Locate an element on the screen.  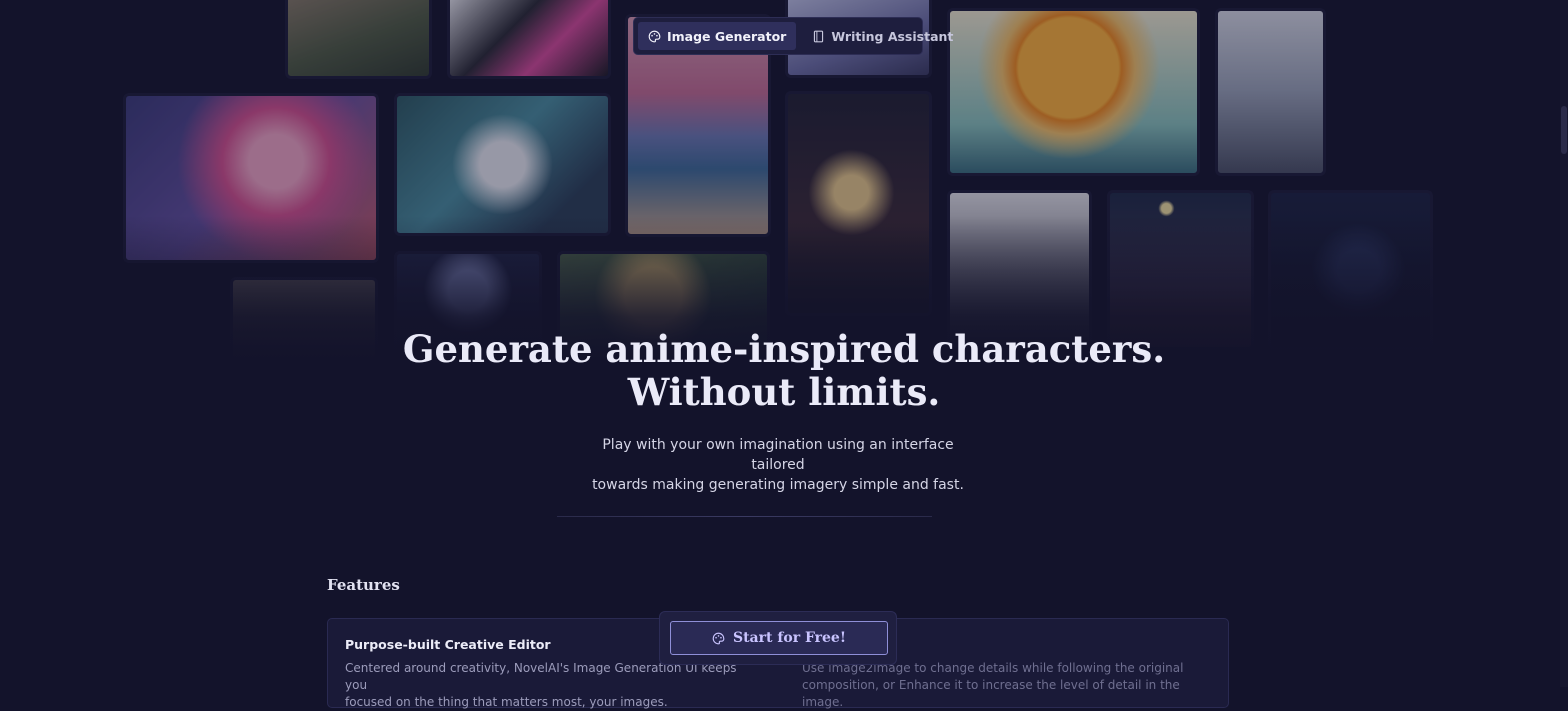
hero-title-line: Generate anime-inspired characters. is located at coordinates (784, 349).